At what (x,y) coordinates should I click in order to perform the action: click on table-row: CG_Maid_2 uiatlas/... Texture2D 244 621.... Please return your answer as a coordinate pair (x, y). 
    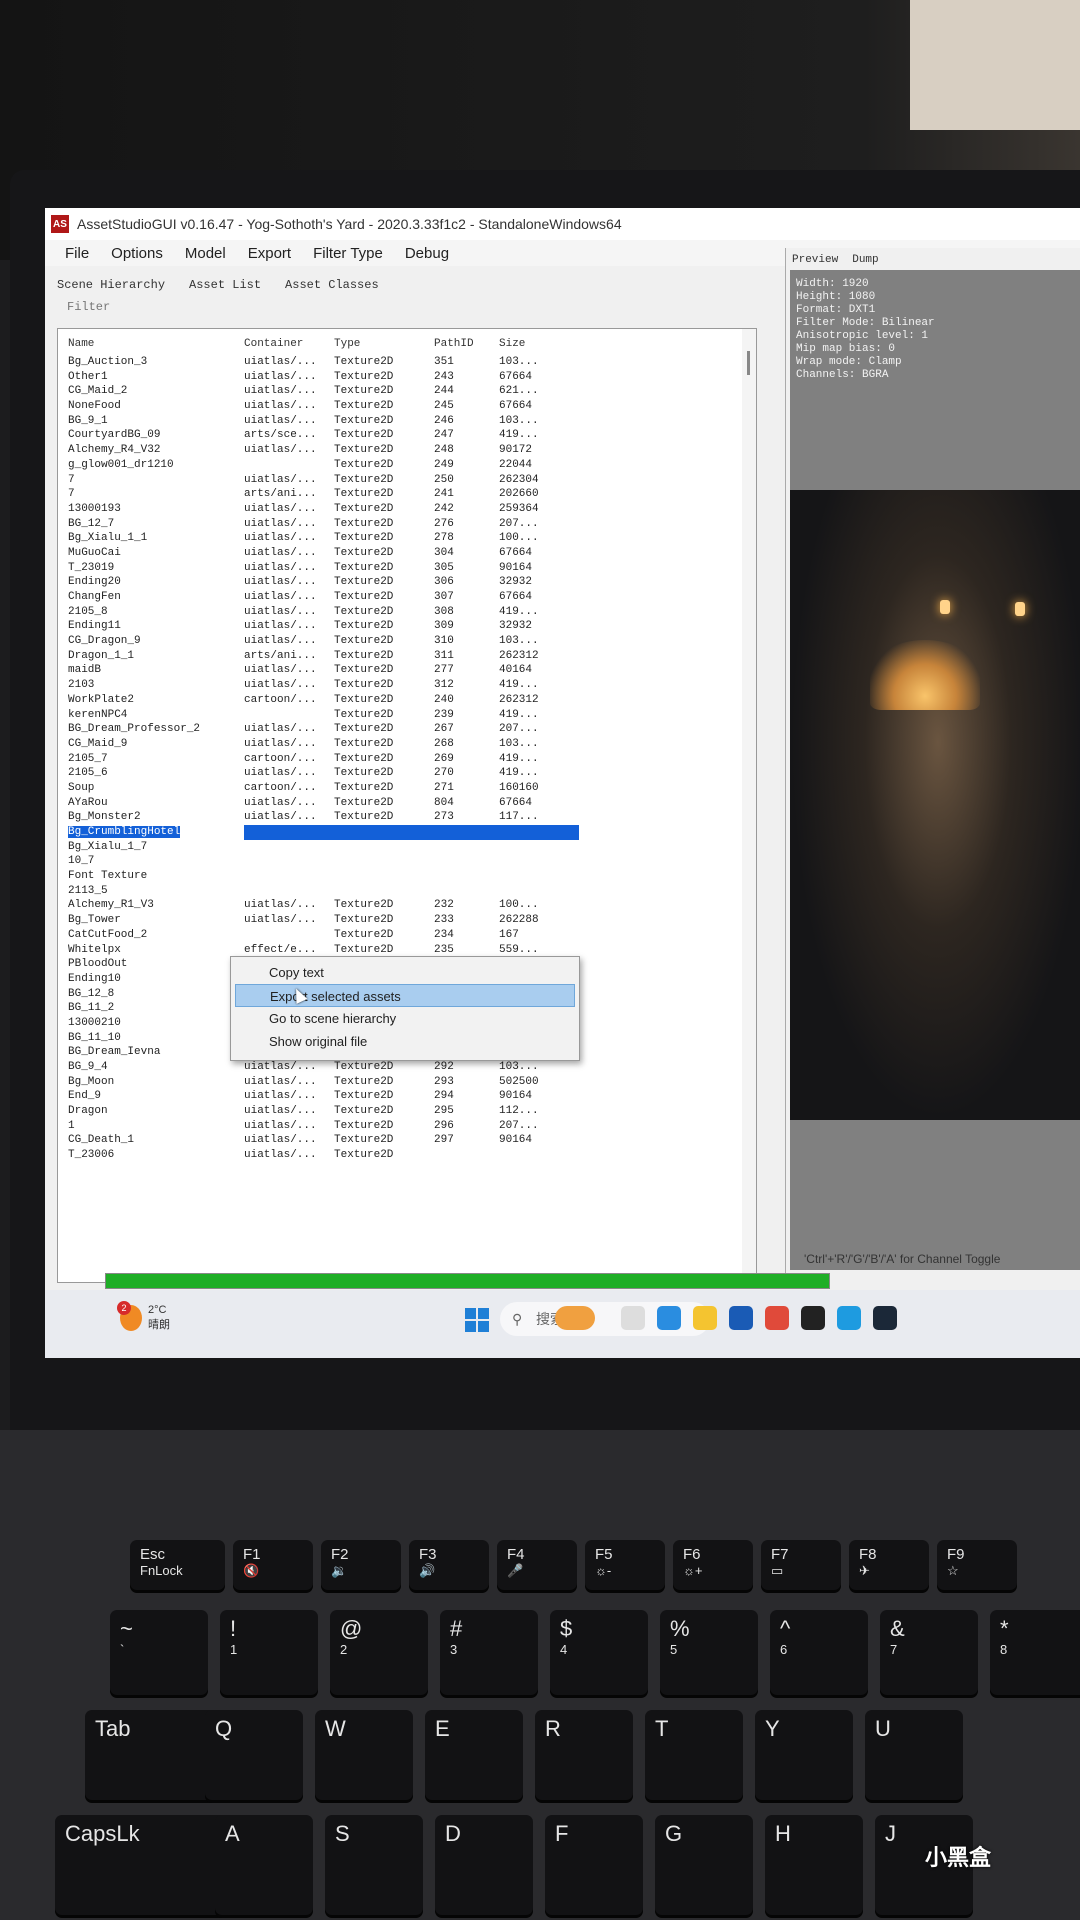
    Looking at the image, I should click on (407, 391).